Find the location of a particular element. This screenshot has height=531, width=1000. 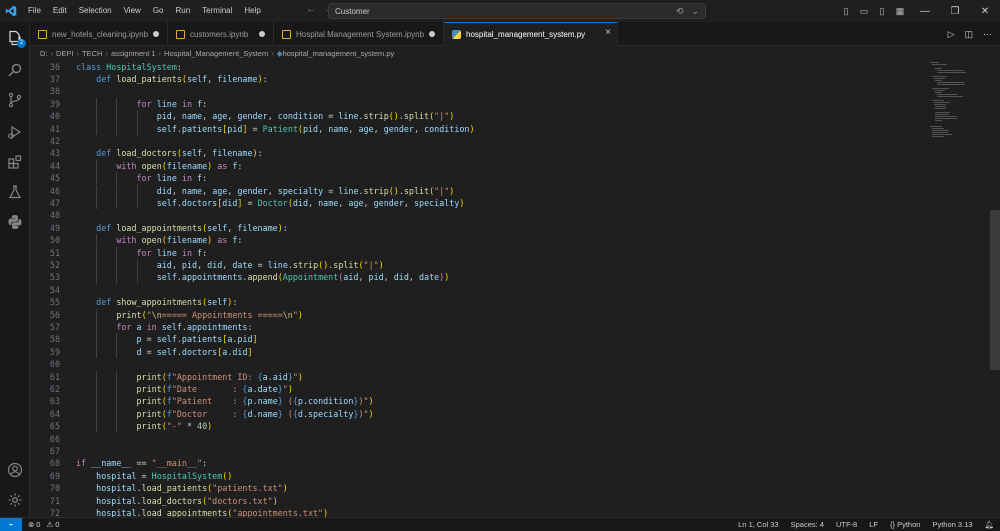

python-interpreter: Python 3.13 is located at coordinates (952, 524).